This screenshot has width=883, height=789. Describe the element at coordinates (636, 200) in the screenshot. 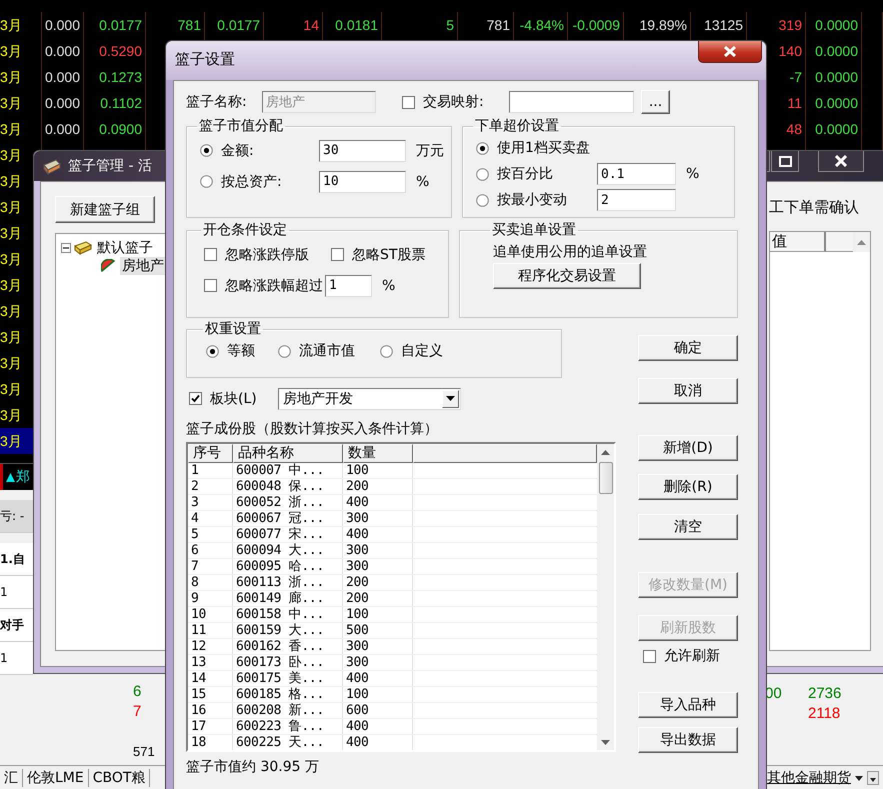

I see `input-field: 2` at that location.